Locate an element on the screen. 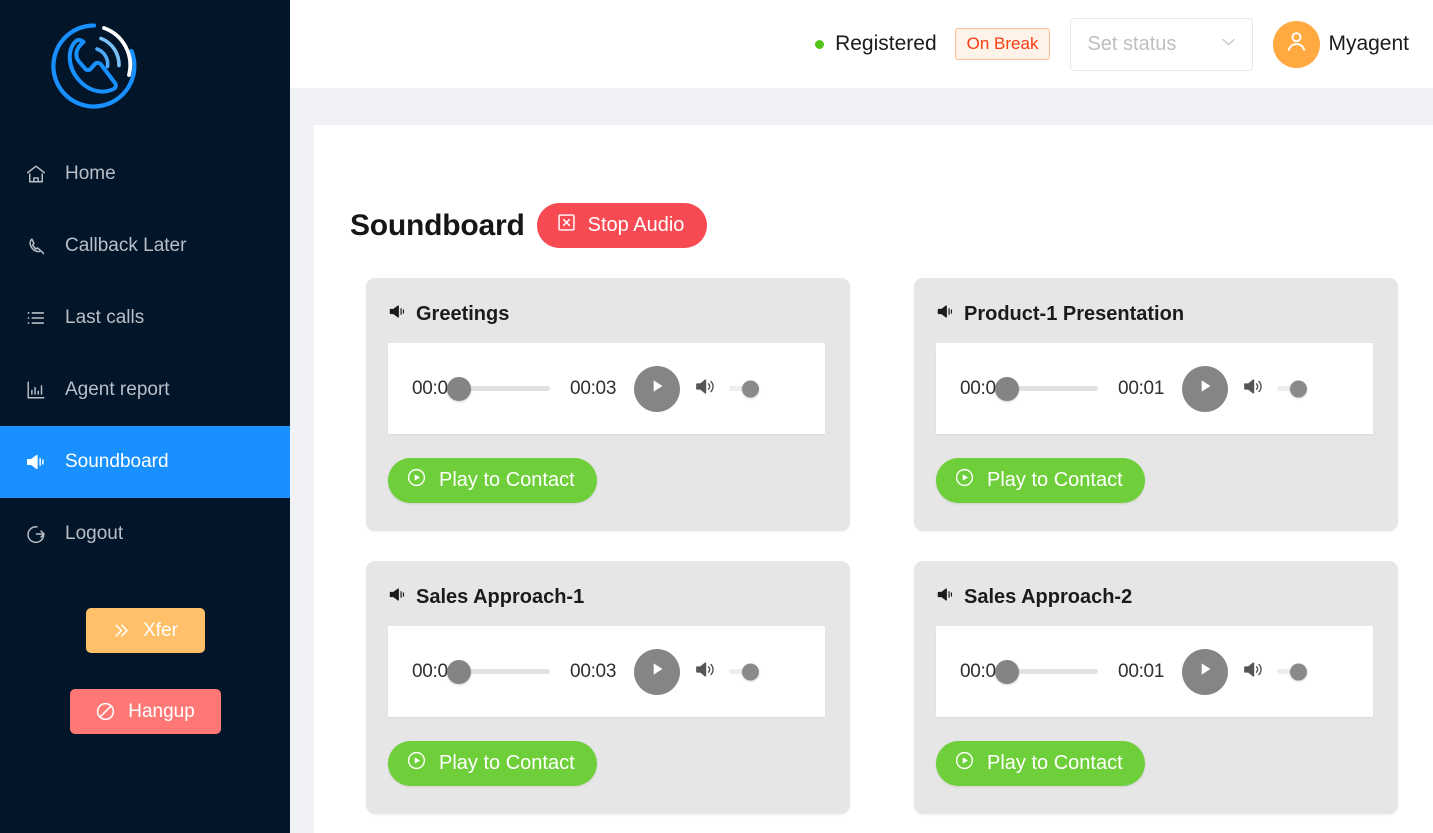 This screenshot has height=833, width=1433. xfer-button: Xfer is located at coordinates (145, 630).